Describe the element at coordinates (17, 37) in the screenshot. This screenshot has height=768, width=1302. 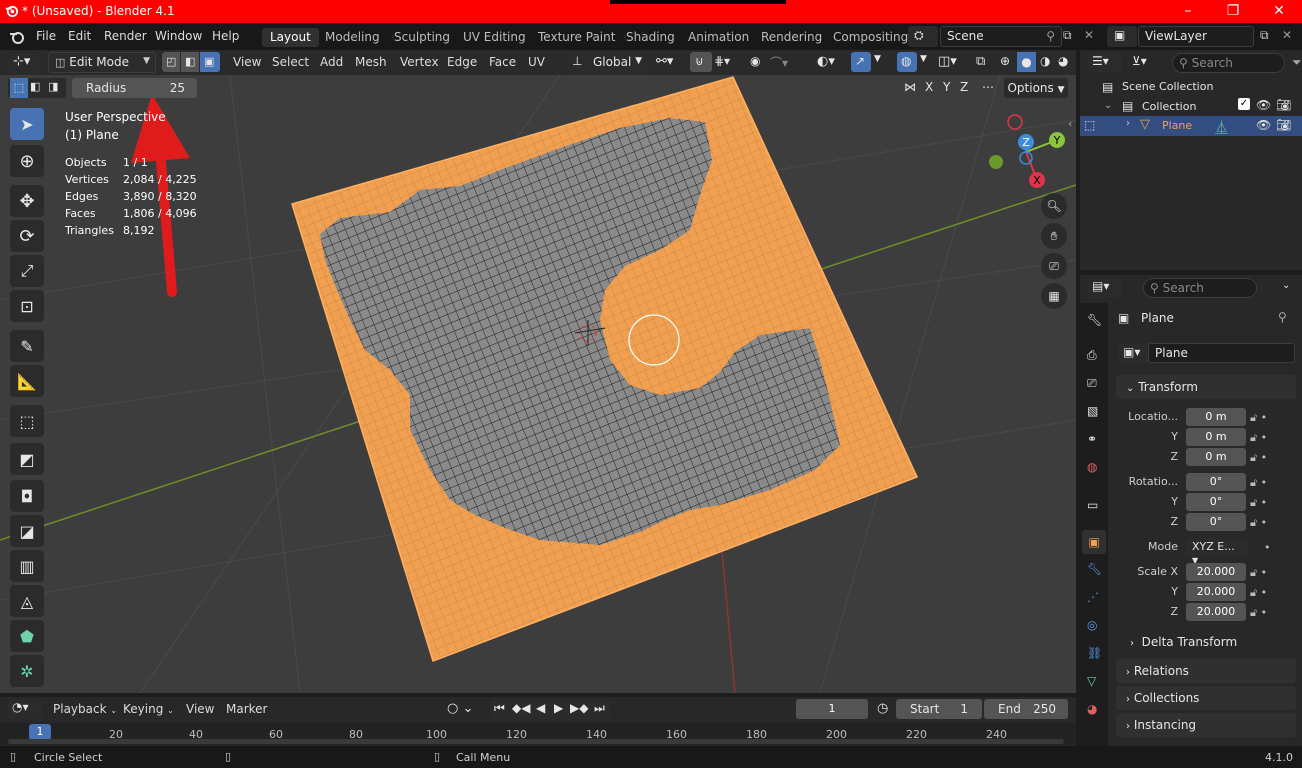
I see `blender-menu-icon` at that location.